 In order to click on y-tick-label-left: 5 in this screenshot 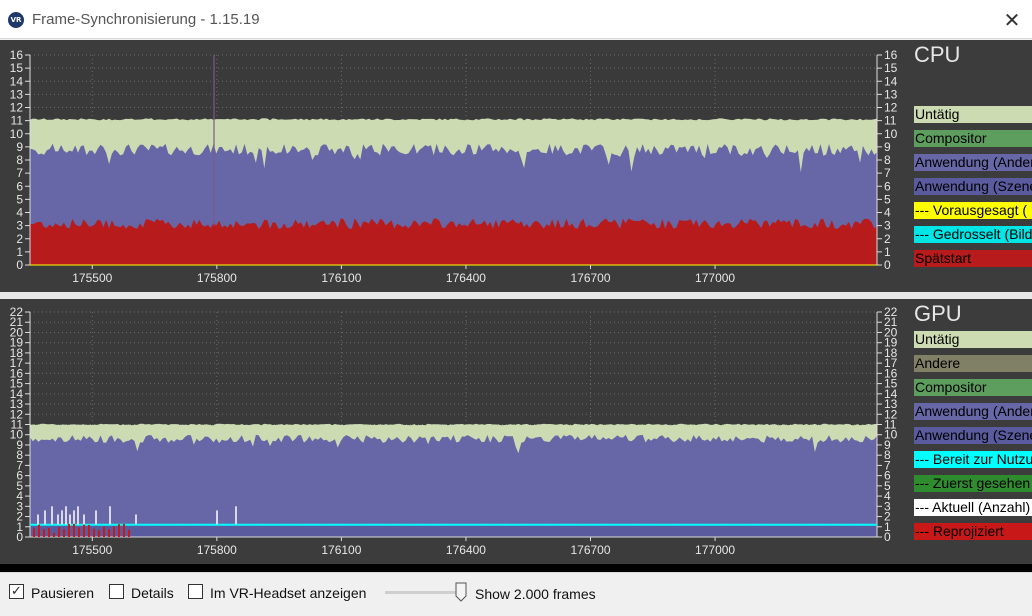, I will do `click(19, 199)`.